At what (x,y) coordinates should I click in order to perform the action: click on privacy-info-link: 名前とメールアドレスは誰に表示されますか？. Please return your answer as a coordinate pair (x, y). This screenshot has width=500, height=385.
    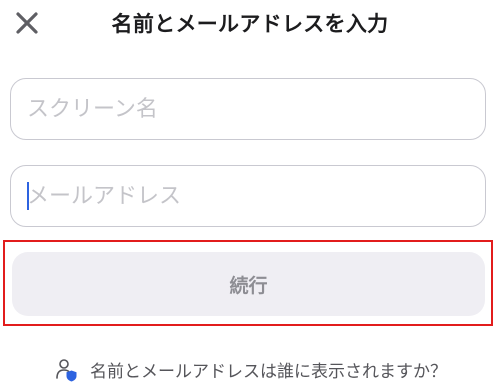
    Looking at the image, I should click on (251, 369).